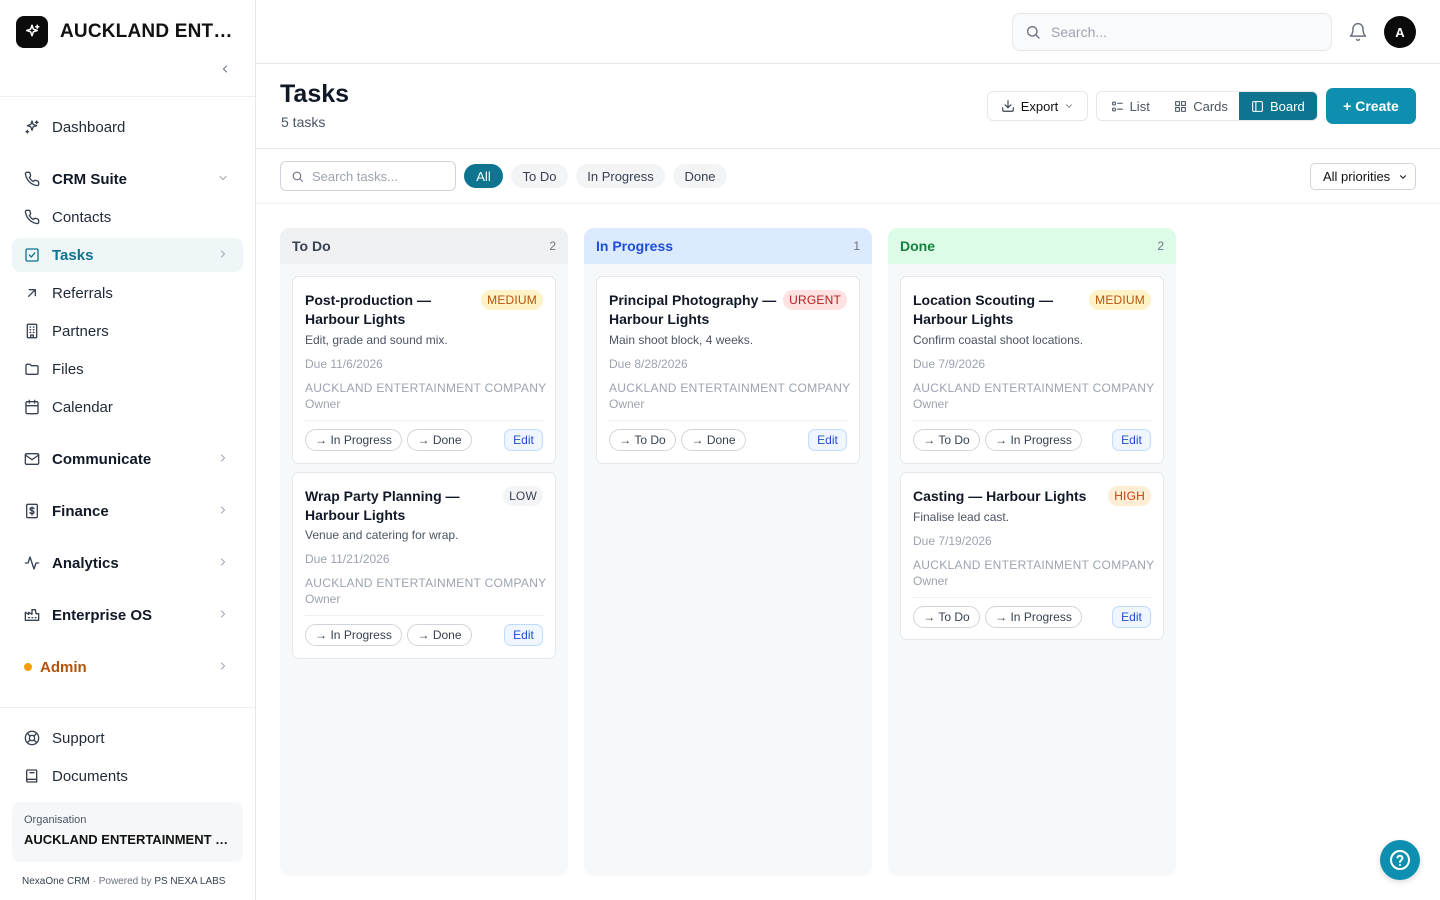 The image size is (1440, 900). Describe the element at coordinates (89, 179) in the screenshot. I see `sidebar-item-label: CRM Suite` at that location.